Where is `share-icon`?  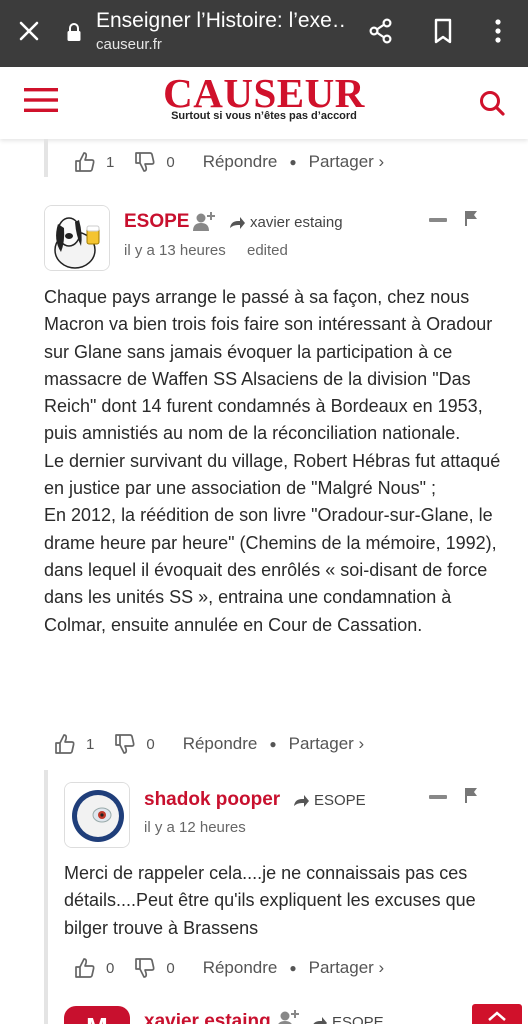
share-icon is located at coordinates (381, 31).